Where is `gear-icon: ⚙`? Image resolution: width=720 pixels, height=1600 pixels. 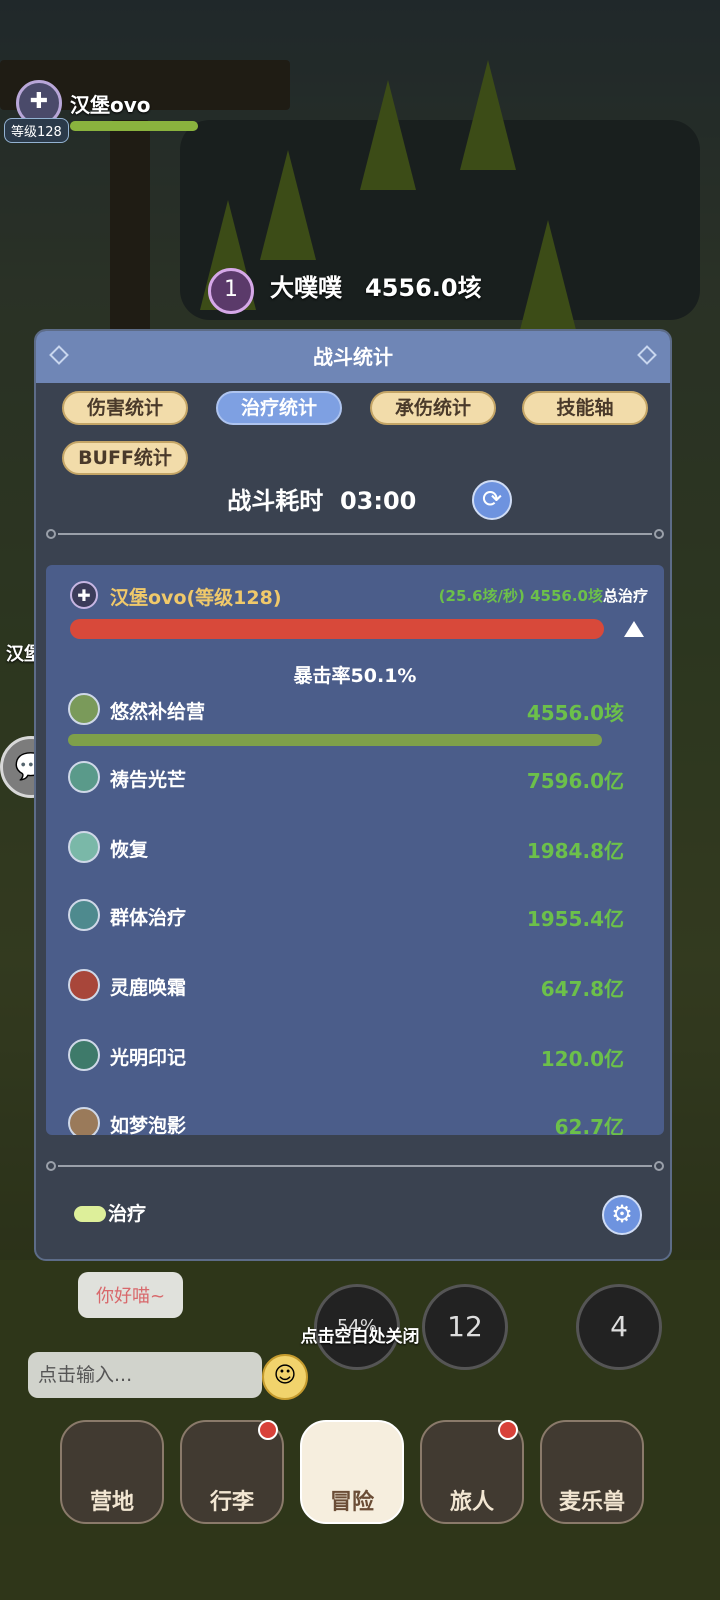 gear-icon: ⚙ is located at coordinates (622, 1214).